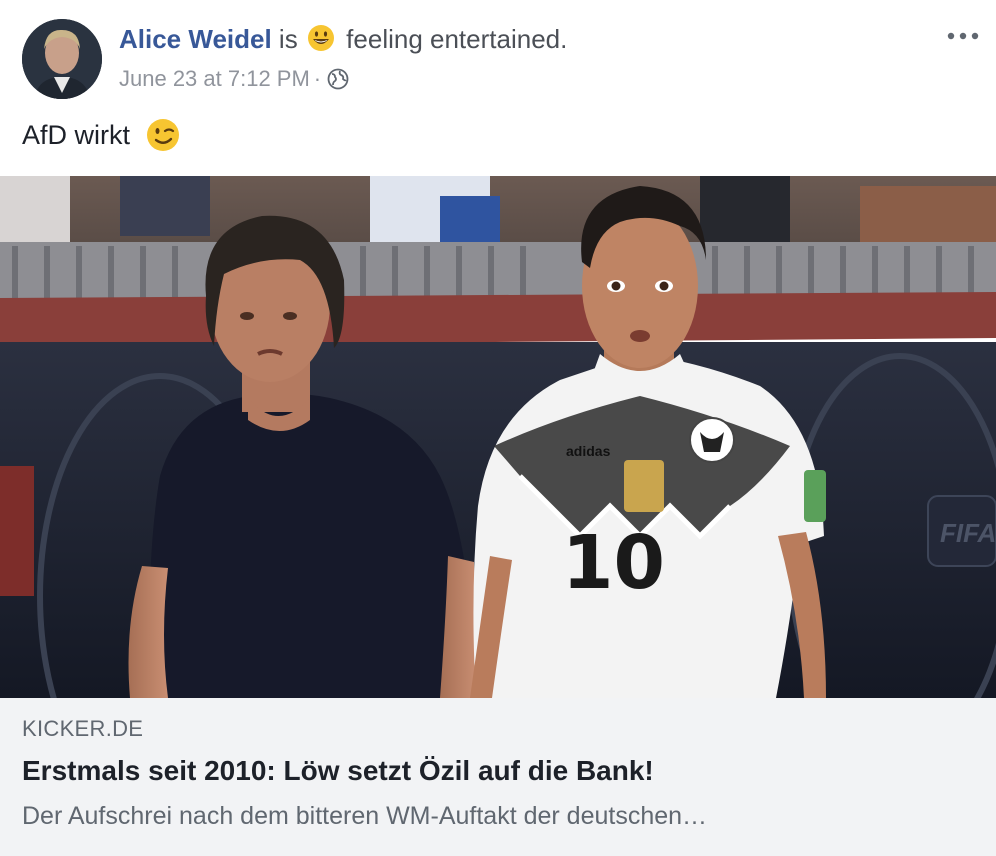 The height and width of the screenshot is (856, 996). I want to click on post-author-line: Alice Weidel is feeling entertained., so click(343, 41).